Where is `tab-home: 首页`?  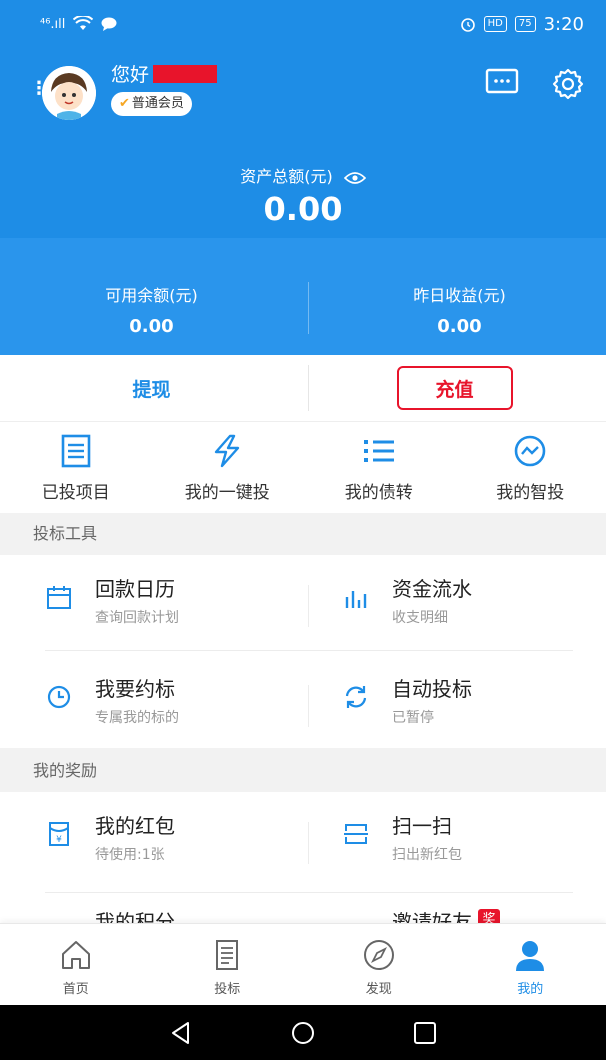 tab-home: 首页 is located at coordinates (76, 964).